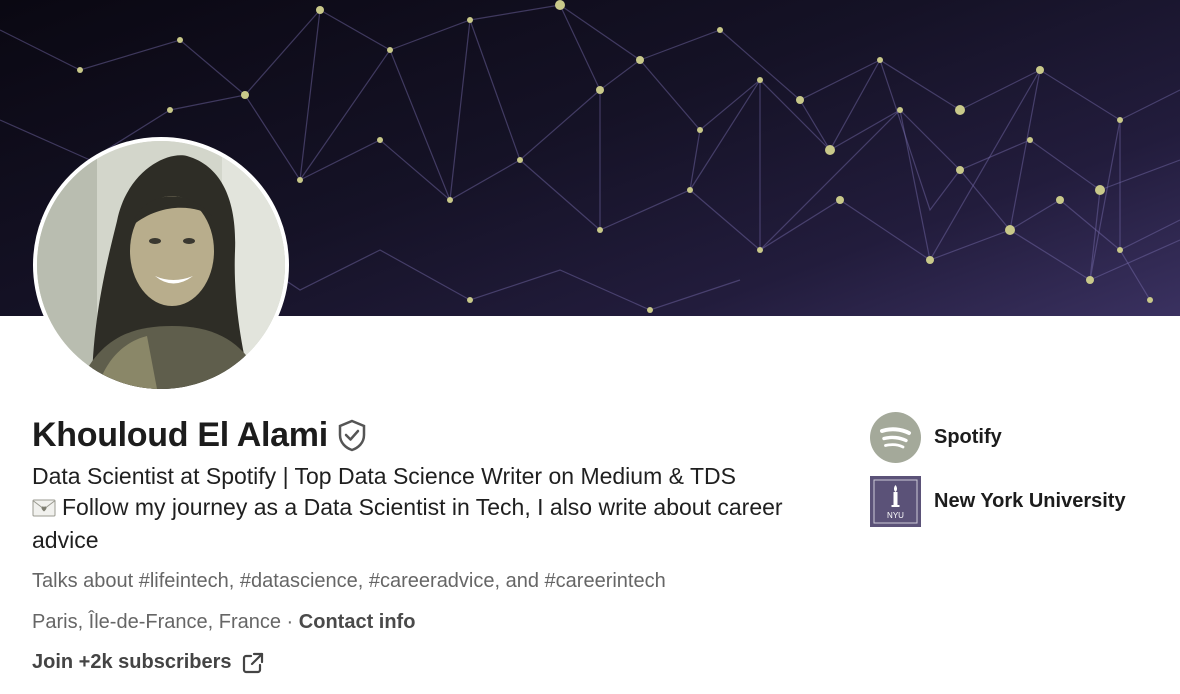  Describe the element at coordinates (180, 435) in the screenshot. I see `profile-name: Khouloud El Alami` at that location.